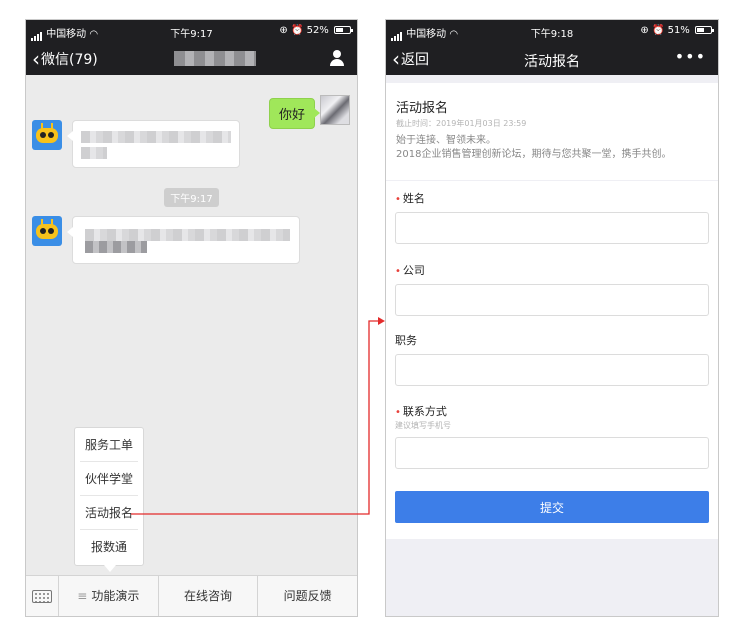 This screenshot has width=731, height=628. Describe the element at coordinates (109, 479) in the screenshot. I see `menu-item-partner-academy: 伙伴学堂` at that location.